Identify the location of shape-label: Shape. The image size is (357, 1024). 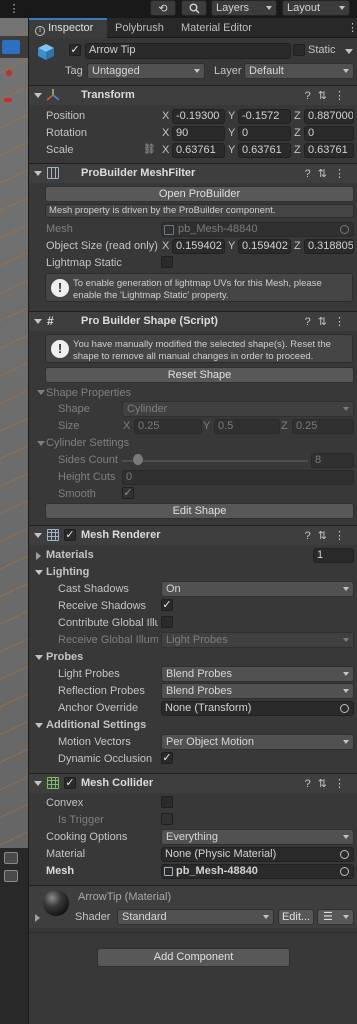
(74, 409).